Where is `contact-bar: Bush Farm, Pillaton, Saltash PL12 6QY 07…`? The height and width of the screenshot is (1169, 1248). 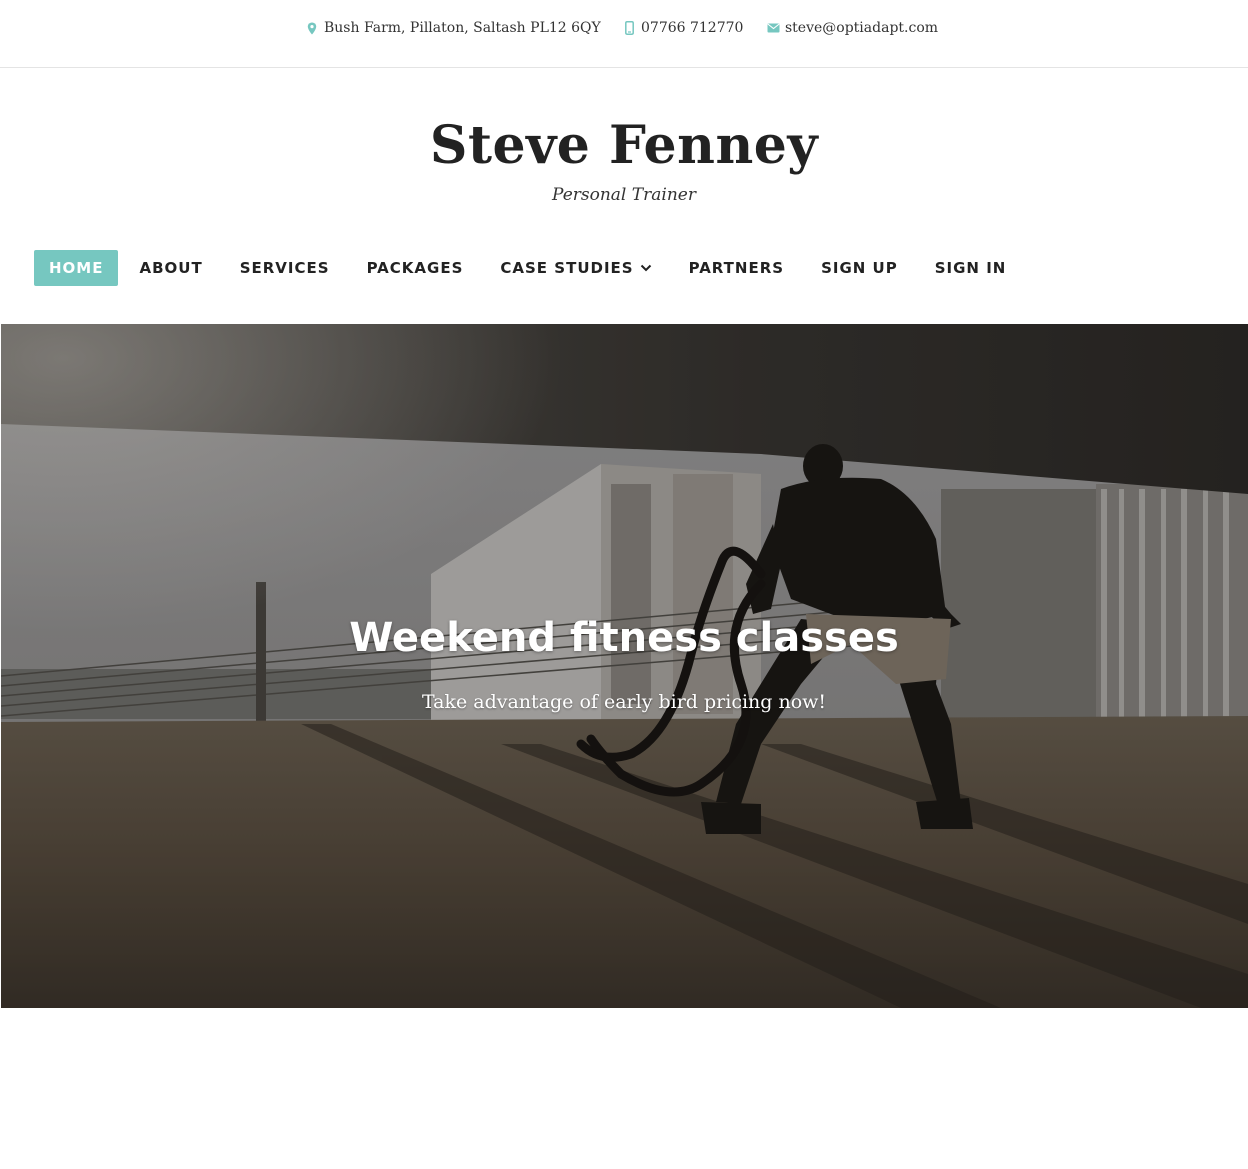
contact-bar: Bush Farm, Pillaton, Saltash PL12 6QY 07… is located at coordinates (624, 34).